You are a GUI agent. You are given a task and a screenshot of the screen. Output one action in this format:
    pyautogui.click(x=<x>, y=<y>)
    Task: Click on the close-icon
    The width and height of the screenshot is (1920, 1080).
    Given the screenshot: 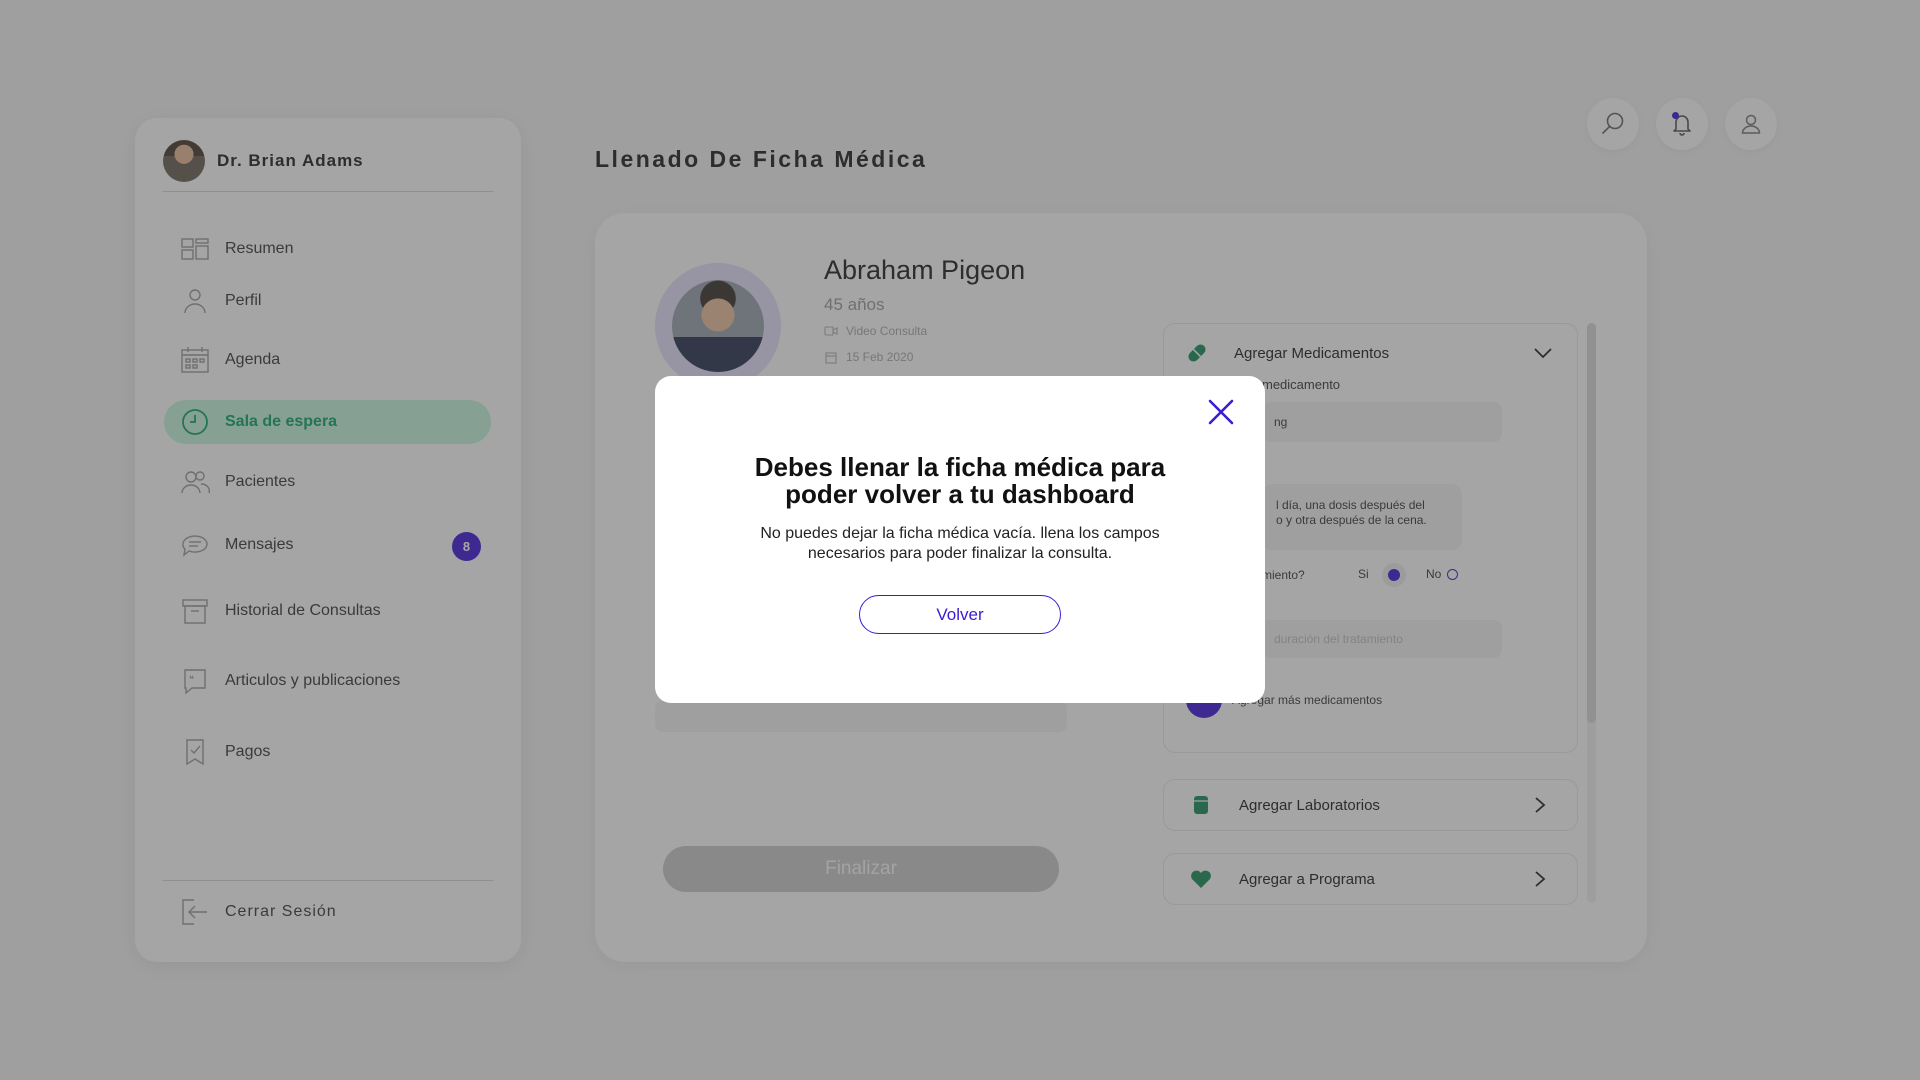 What is the action you would take?
    pyautogui.click(x=1221, y=412)
    